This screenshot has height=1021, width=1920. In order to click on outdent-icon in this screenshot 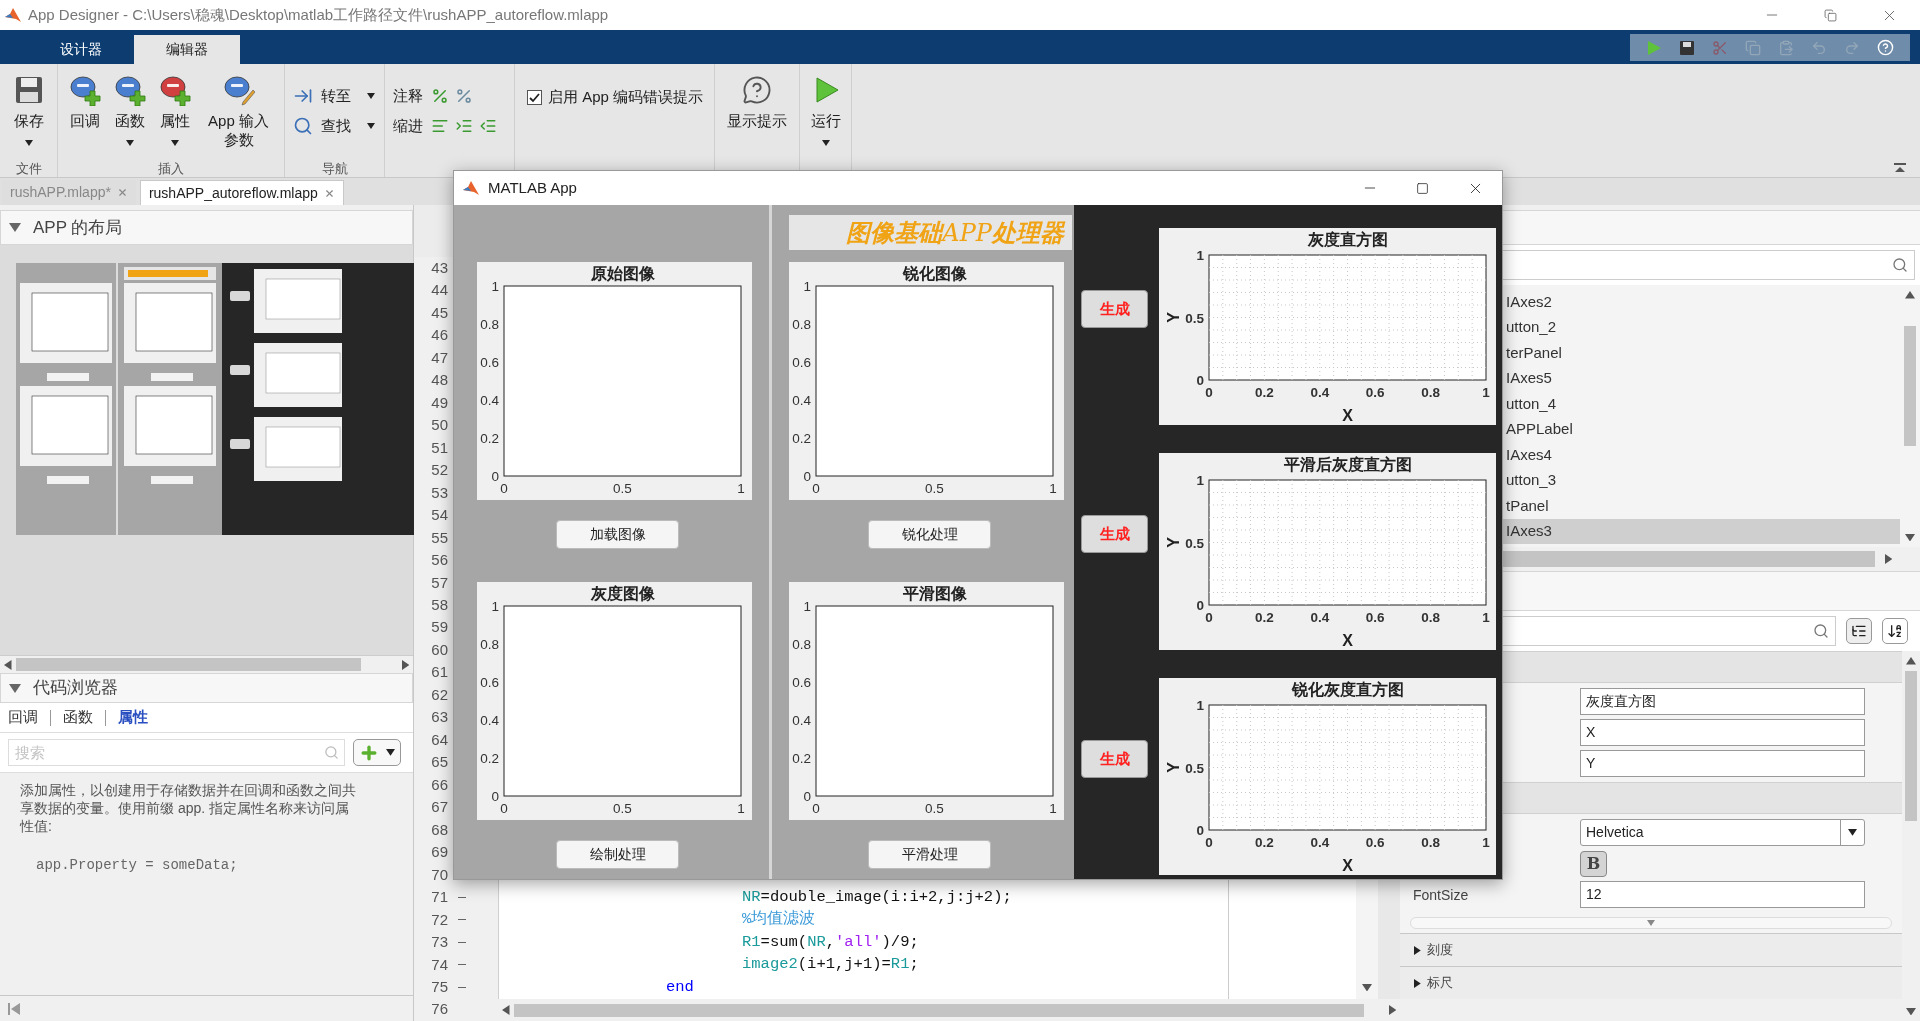, I will do `click(488, 126)`.